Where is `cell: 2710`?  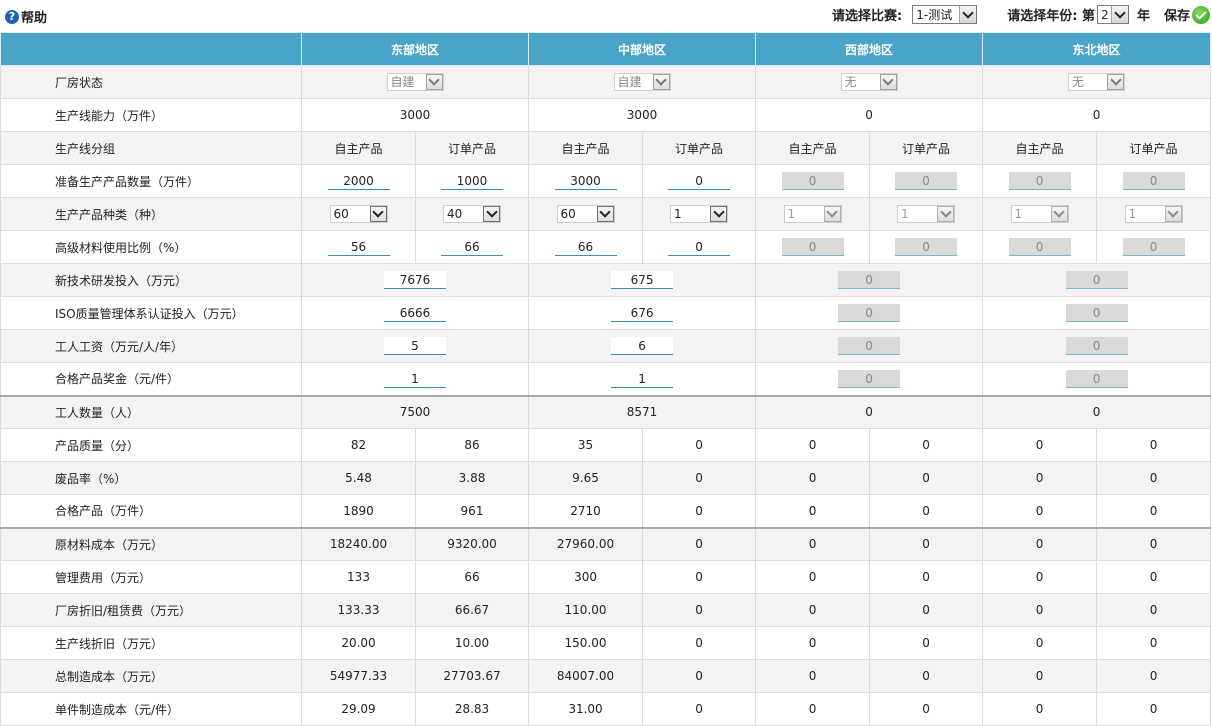 cell: 2710 is located at coordinates (586, 511).